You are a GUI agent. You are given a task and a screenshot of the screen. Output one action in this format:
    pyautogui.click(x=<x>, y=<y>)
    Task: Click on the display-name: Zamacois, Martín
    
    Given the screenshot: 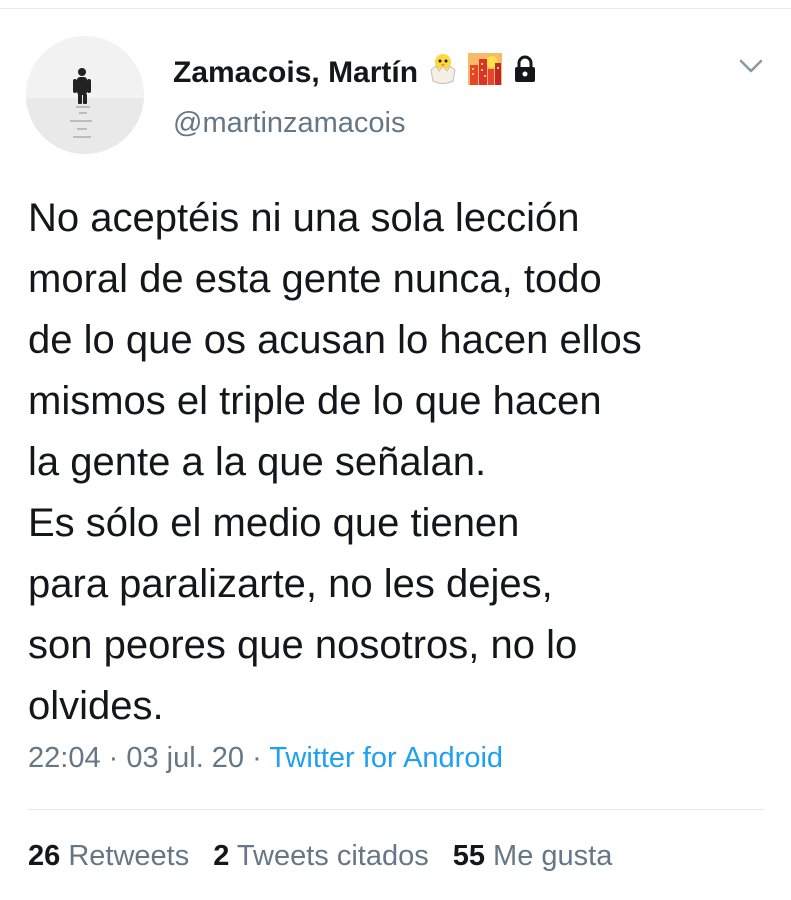 What is the action you would take?
    pyautogui.click(x=355, y=73)
    